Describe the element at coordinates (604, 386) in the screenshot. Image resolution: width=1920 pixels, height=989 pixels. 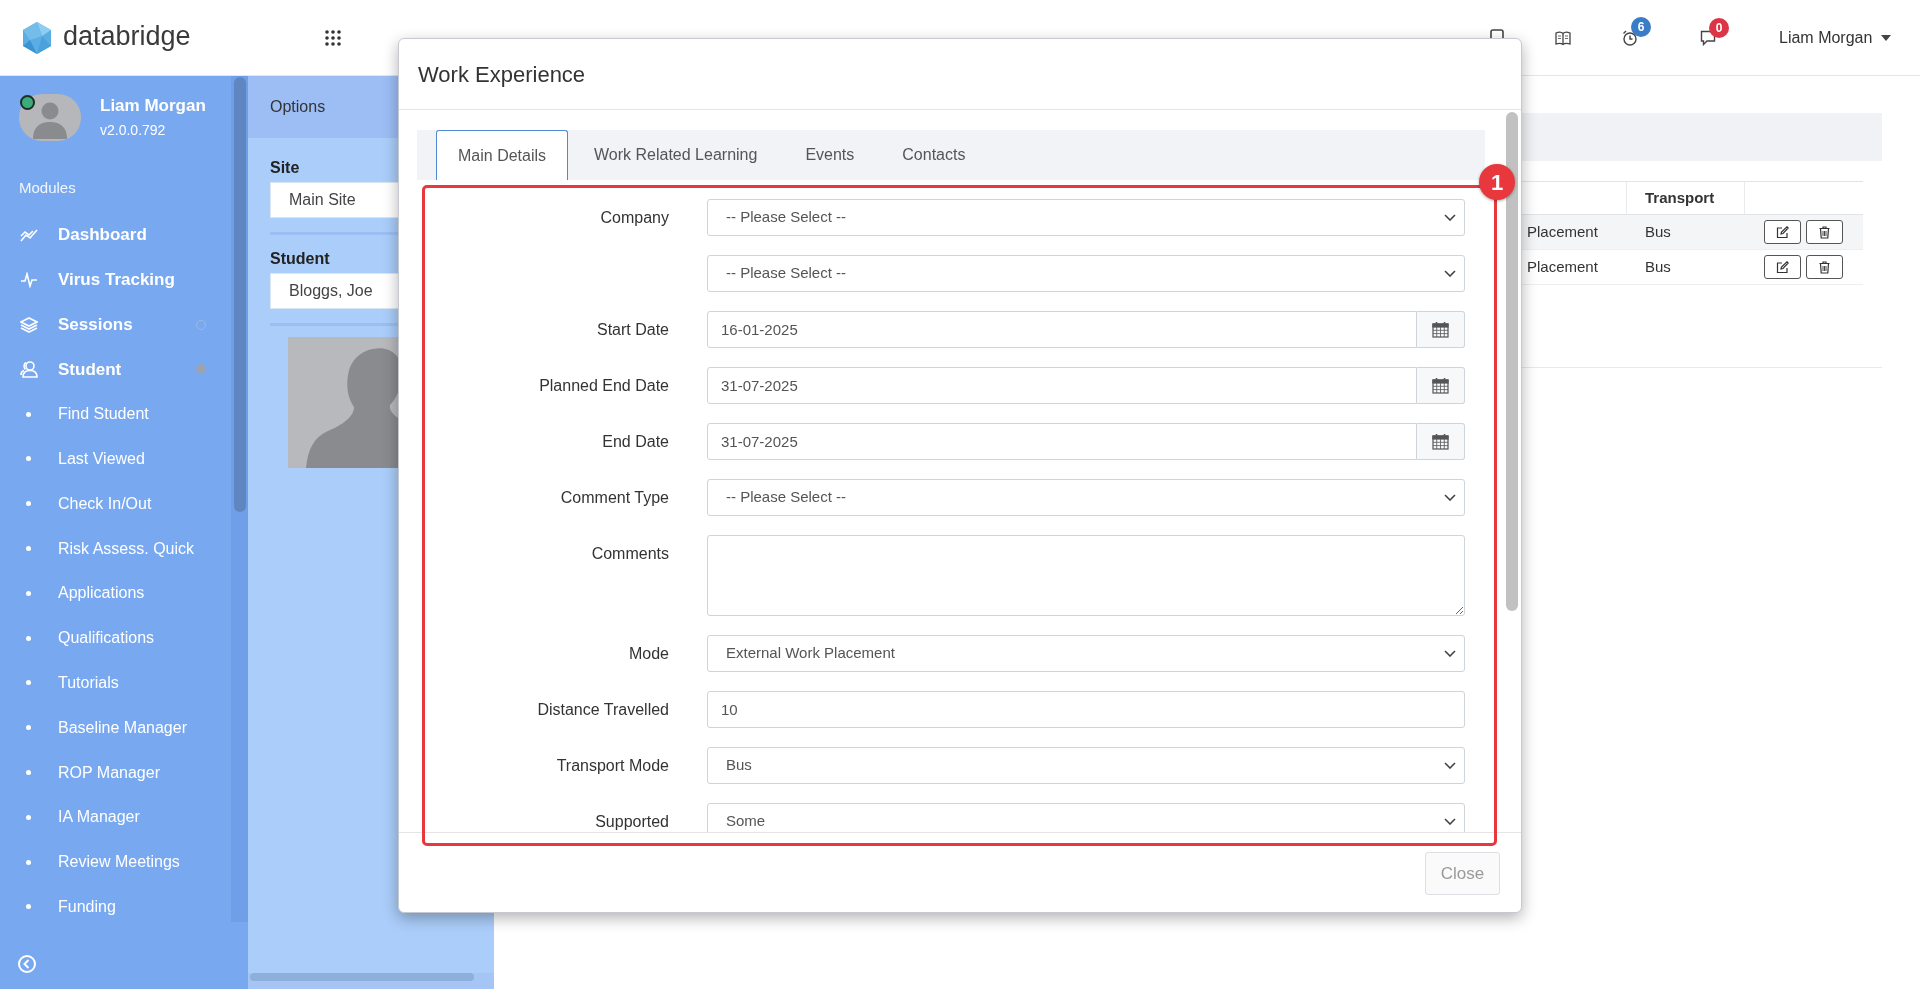
I see `field-label: Planned End Date` at that location.